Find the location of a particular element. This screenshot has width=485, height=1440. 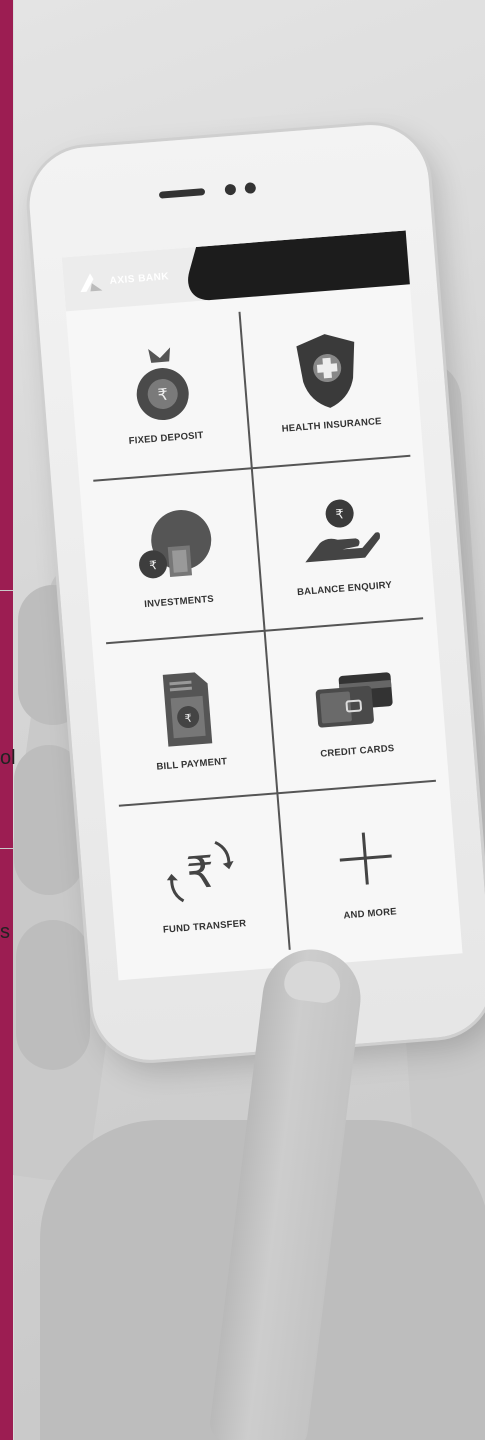

shield-plus-icon is located at coordinates (327, 369).